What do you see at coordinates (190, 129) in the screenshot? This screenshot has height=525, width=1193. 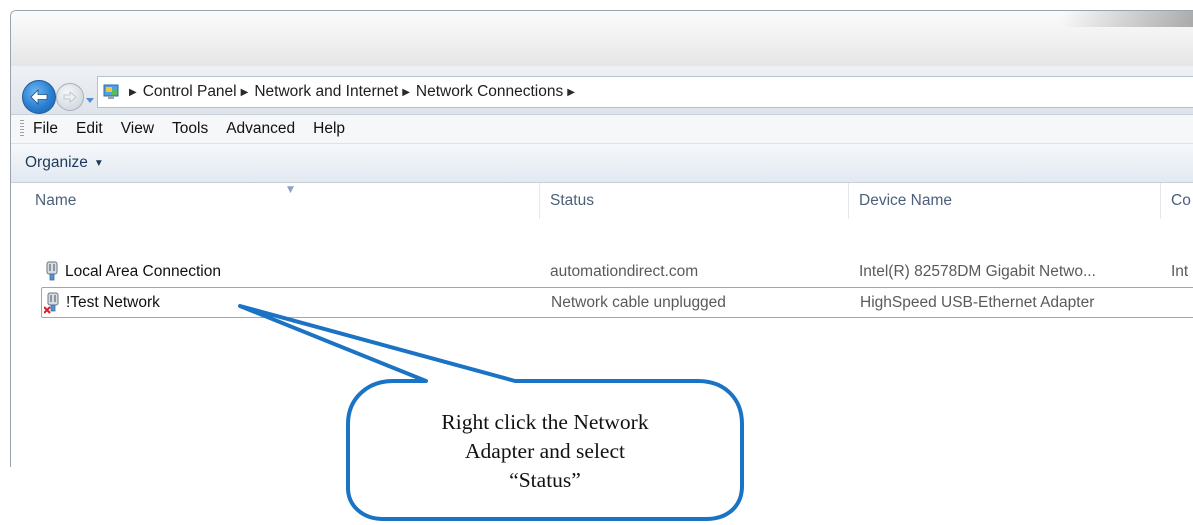 I see `menu-tools: Tools` at bounding box center [190, 129].